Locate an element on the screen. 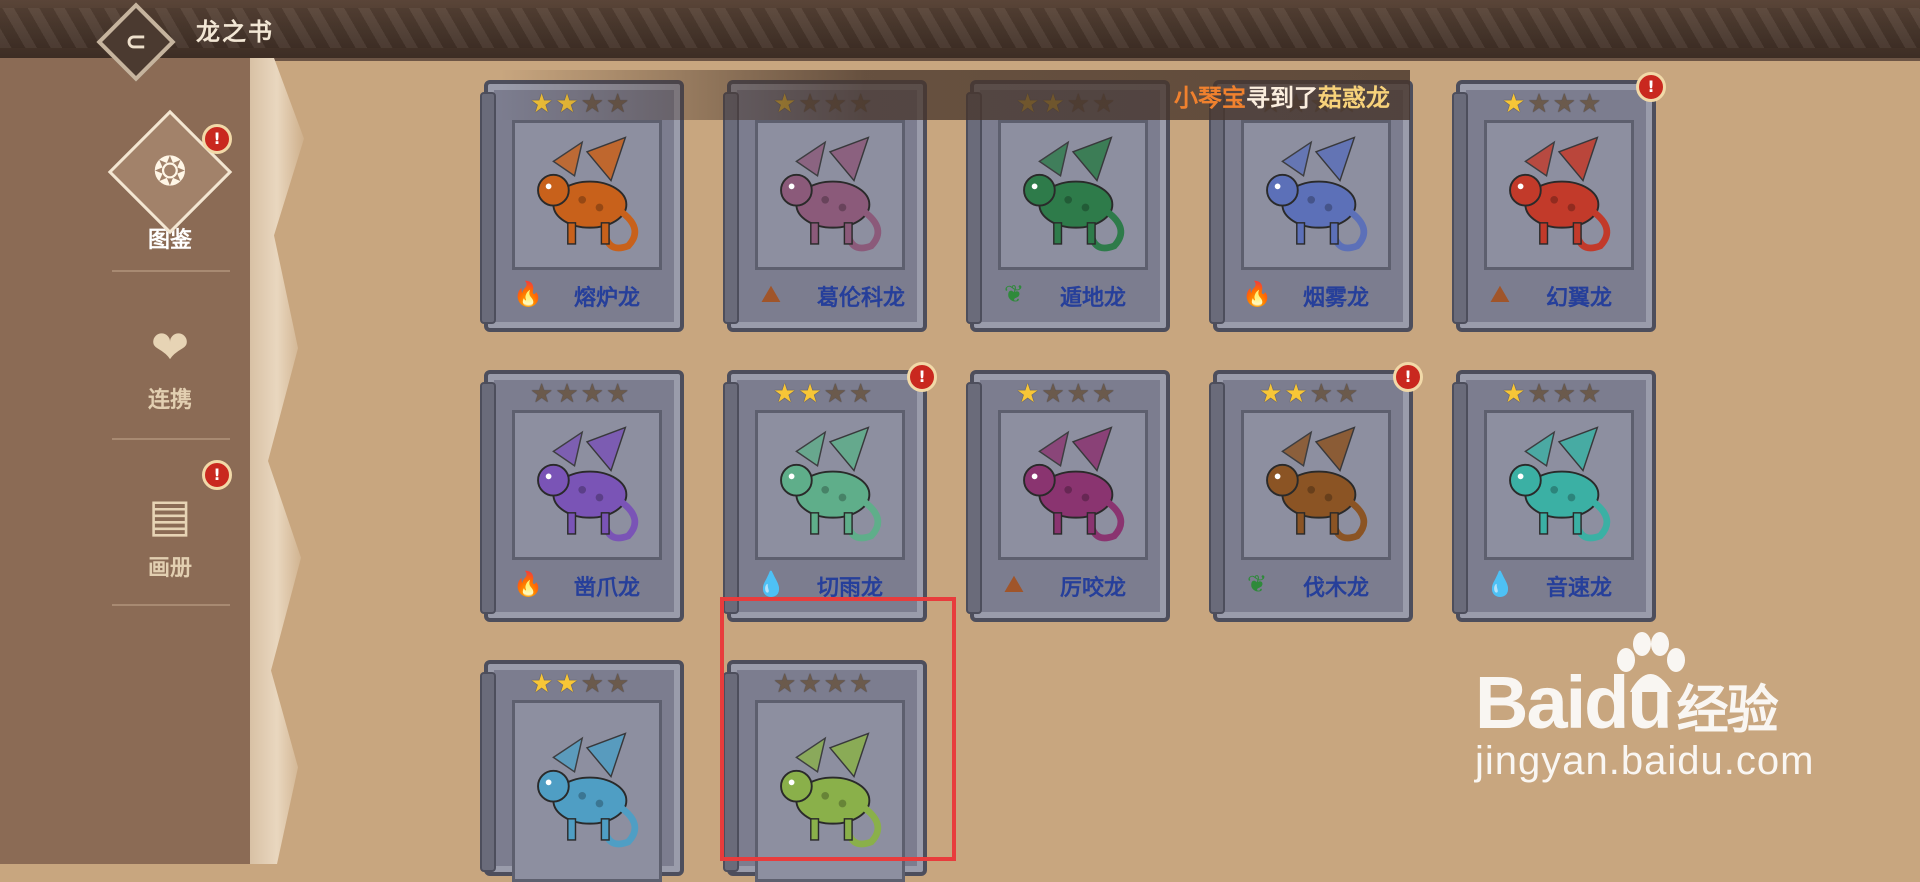 This screenshot has height=882, width=1920. heart-link-icon: ❤ is located at coordinates (170, 347).